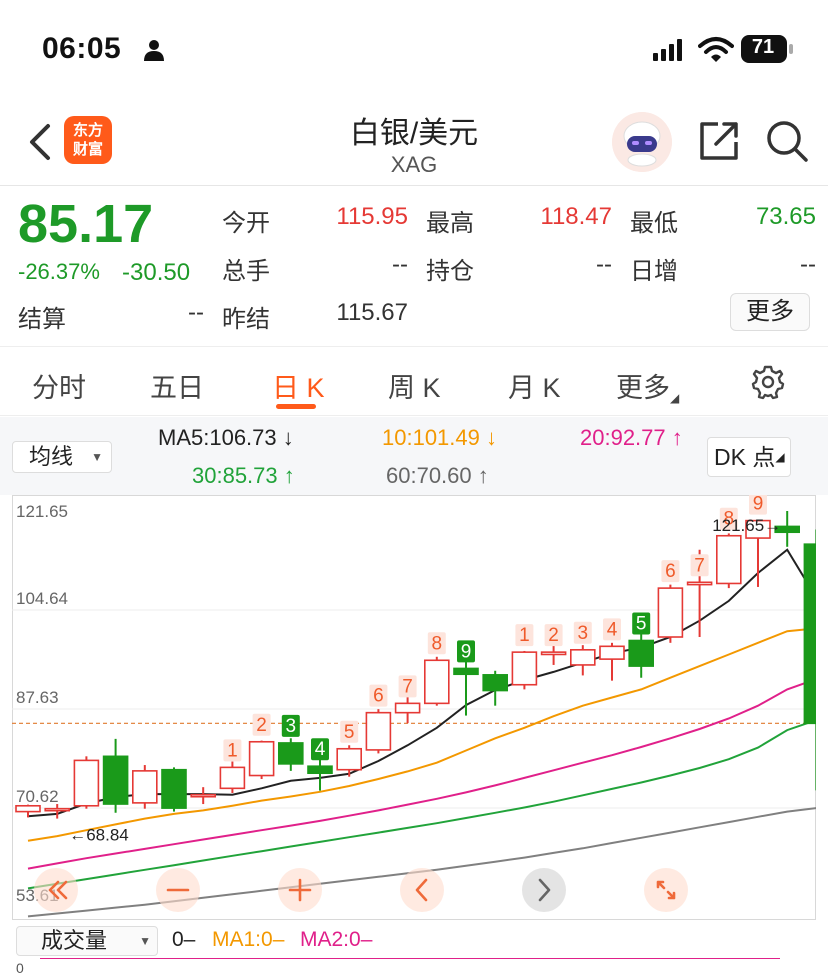  What do you see at coordinates (59, 385) in the screenshot?
I see `tab-intraday: 分时` at bounding box center [59, 385].